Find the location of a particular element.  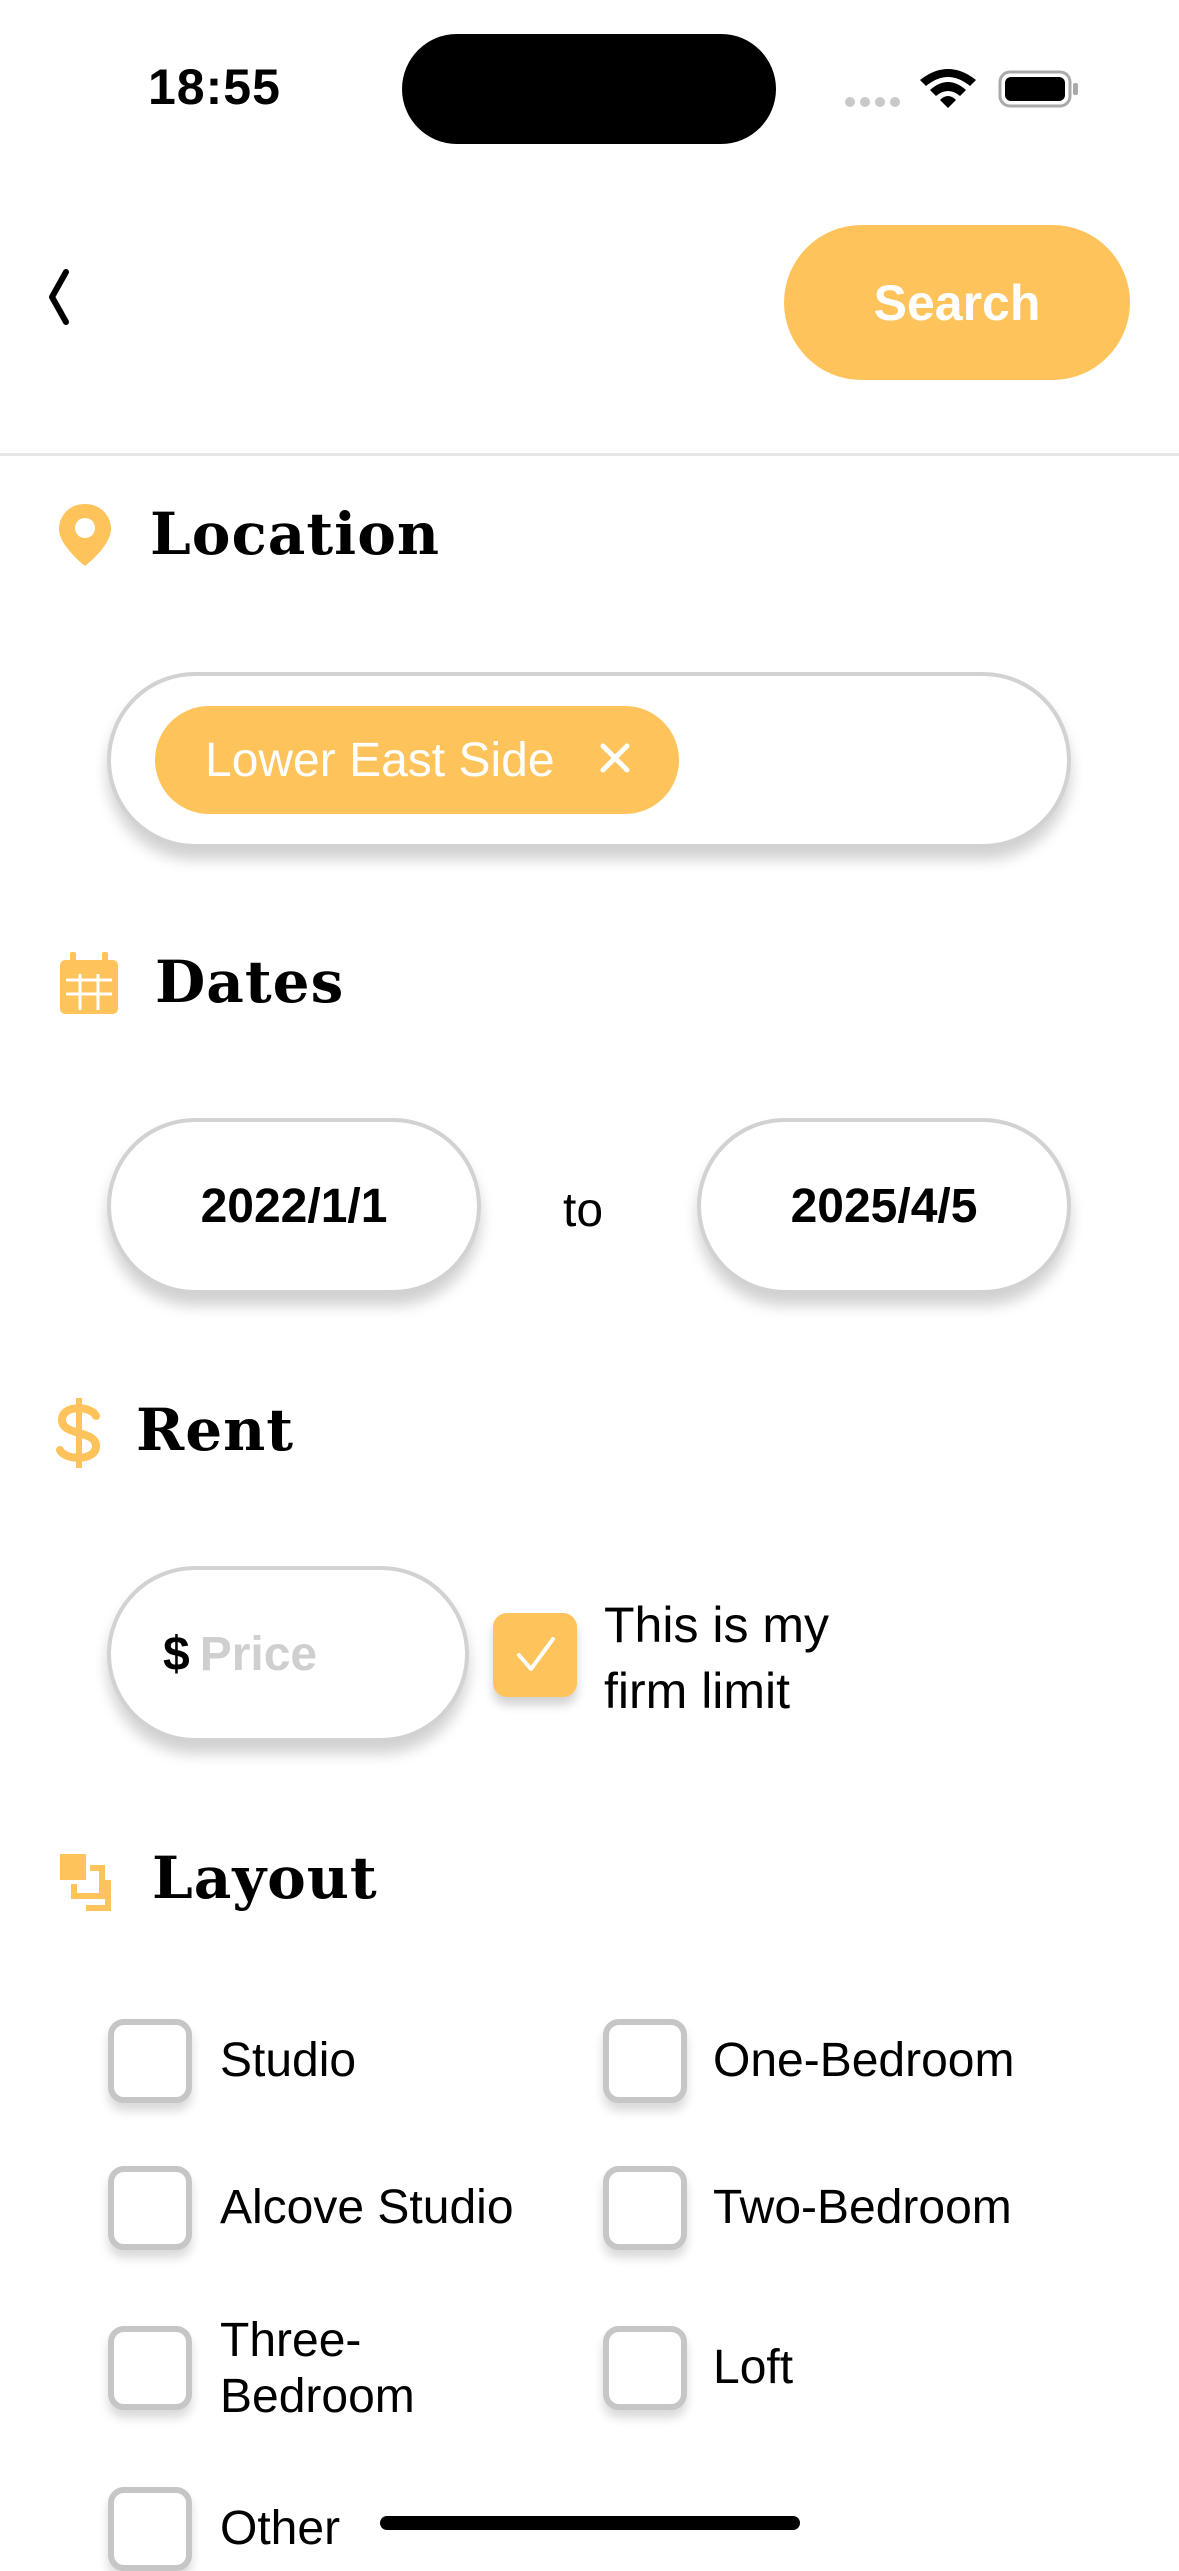

close-icon is located at coordinates (615, 758).